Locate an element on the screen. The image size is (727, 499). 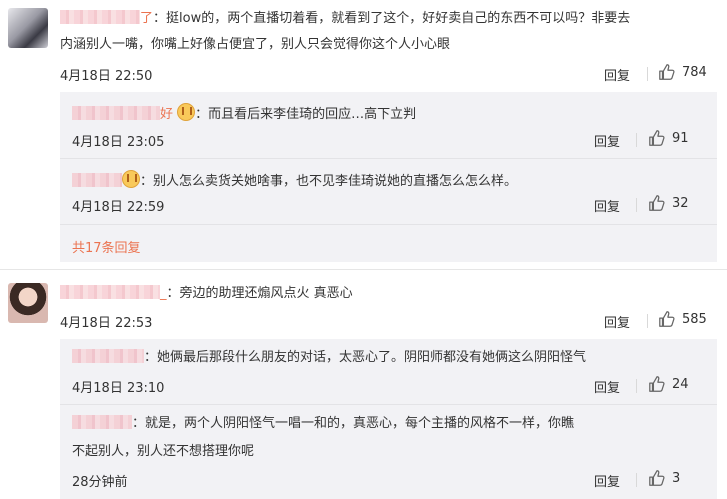
like-count: 585 is located at coordinates (694, 319).